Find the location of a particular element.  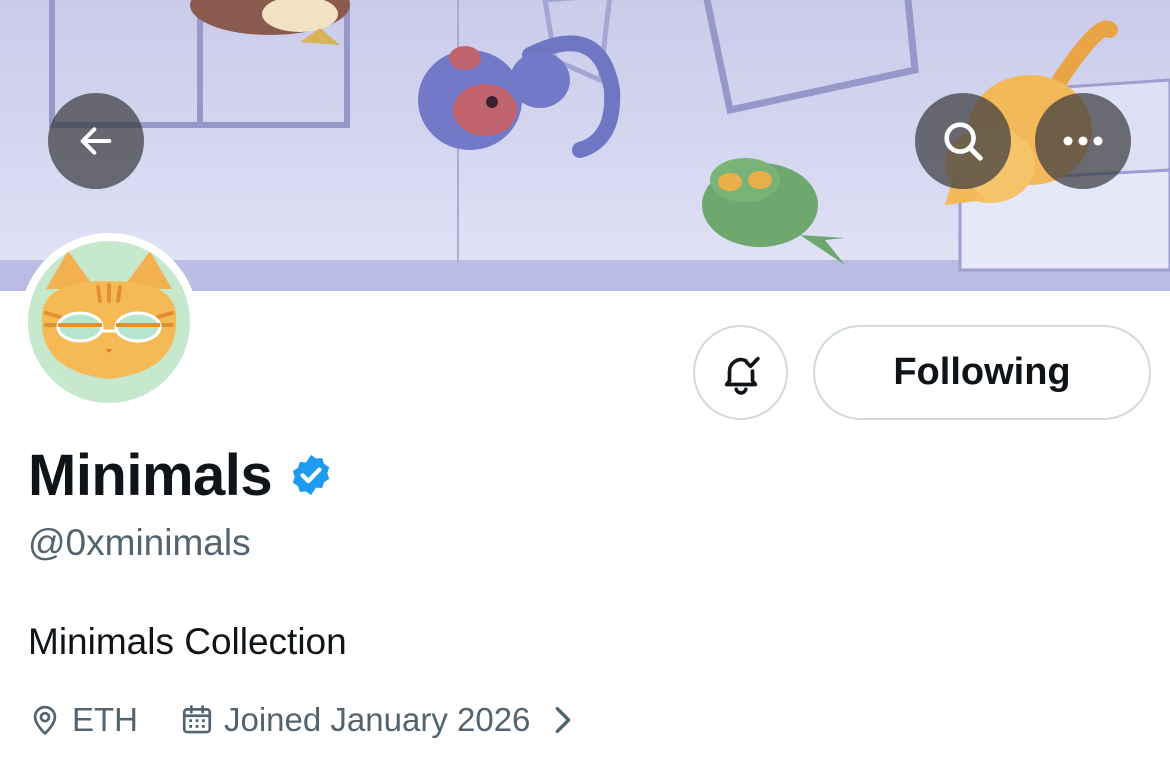

search-icon is located at coordinates (963, 141).